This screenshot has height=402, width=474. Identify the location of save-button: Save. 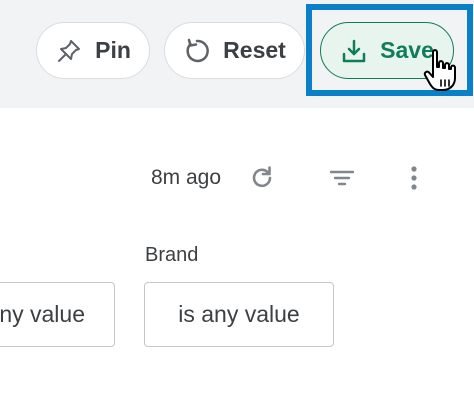
(387, 50).